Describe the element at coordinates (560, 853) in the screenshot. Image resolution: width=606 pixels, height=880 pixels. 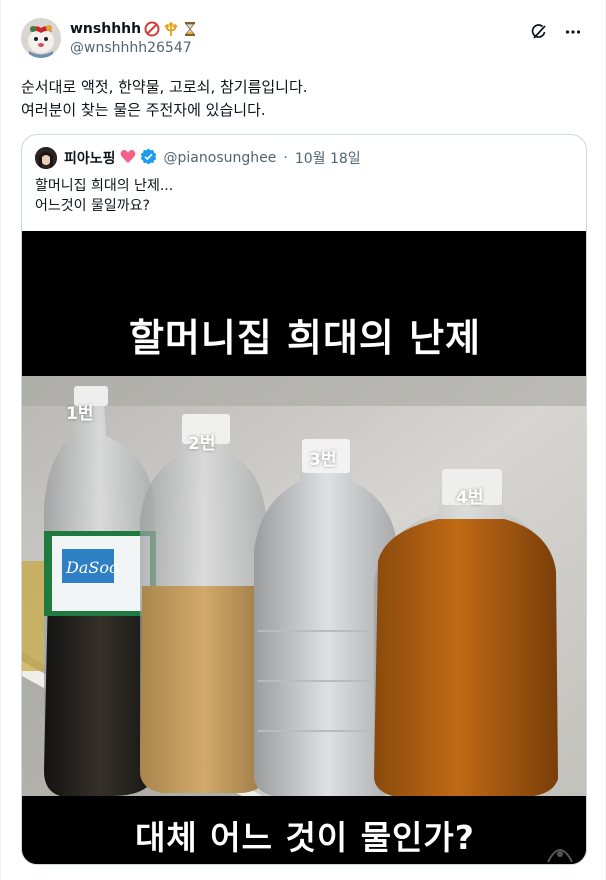
I see `watermark-icon` at that location.